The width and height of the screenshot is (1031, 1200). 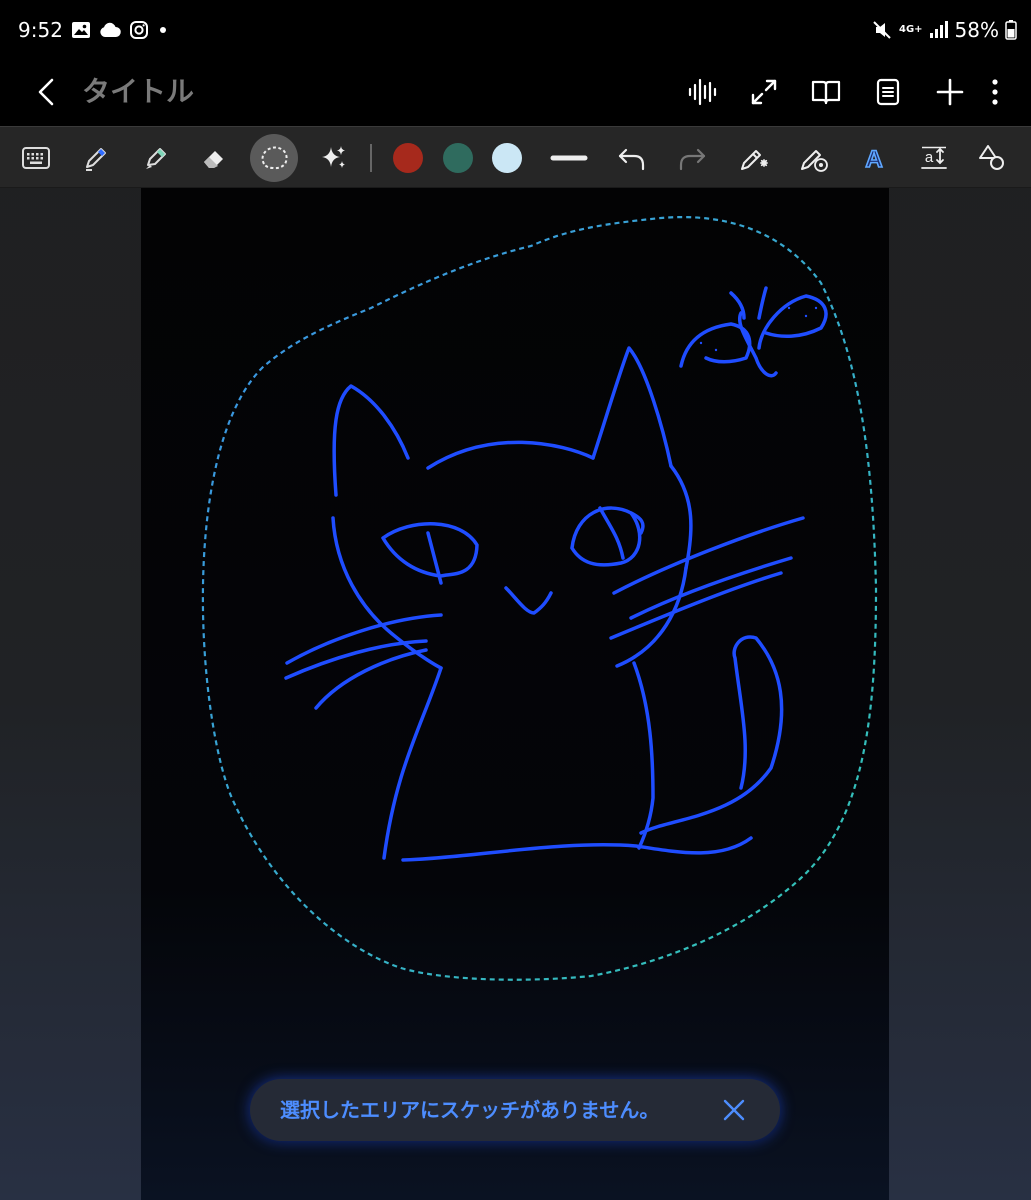 I want to click on toolbar-separator, so click(x=371, y=158).